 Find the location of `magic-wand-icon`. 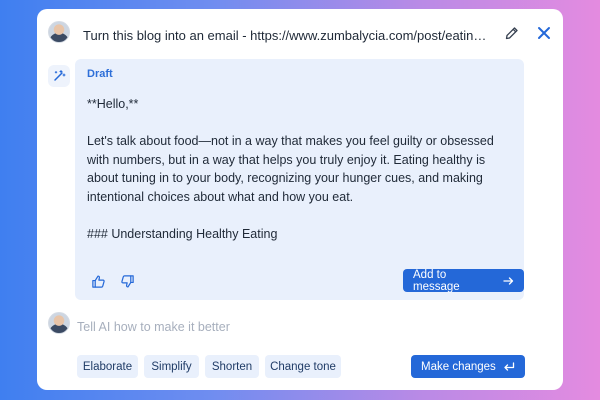

magic-wand-icon is located at coordinates (60, 75).